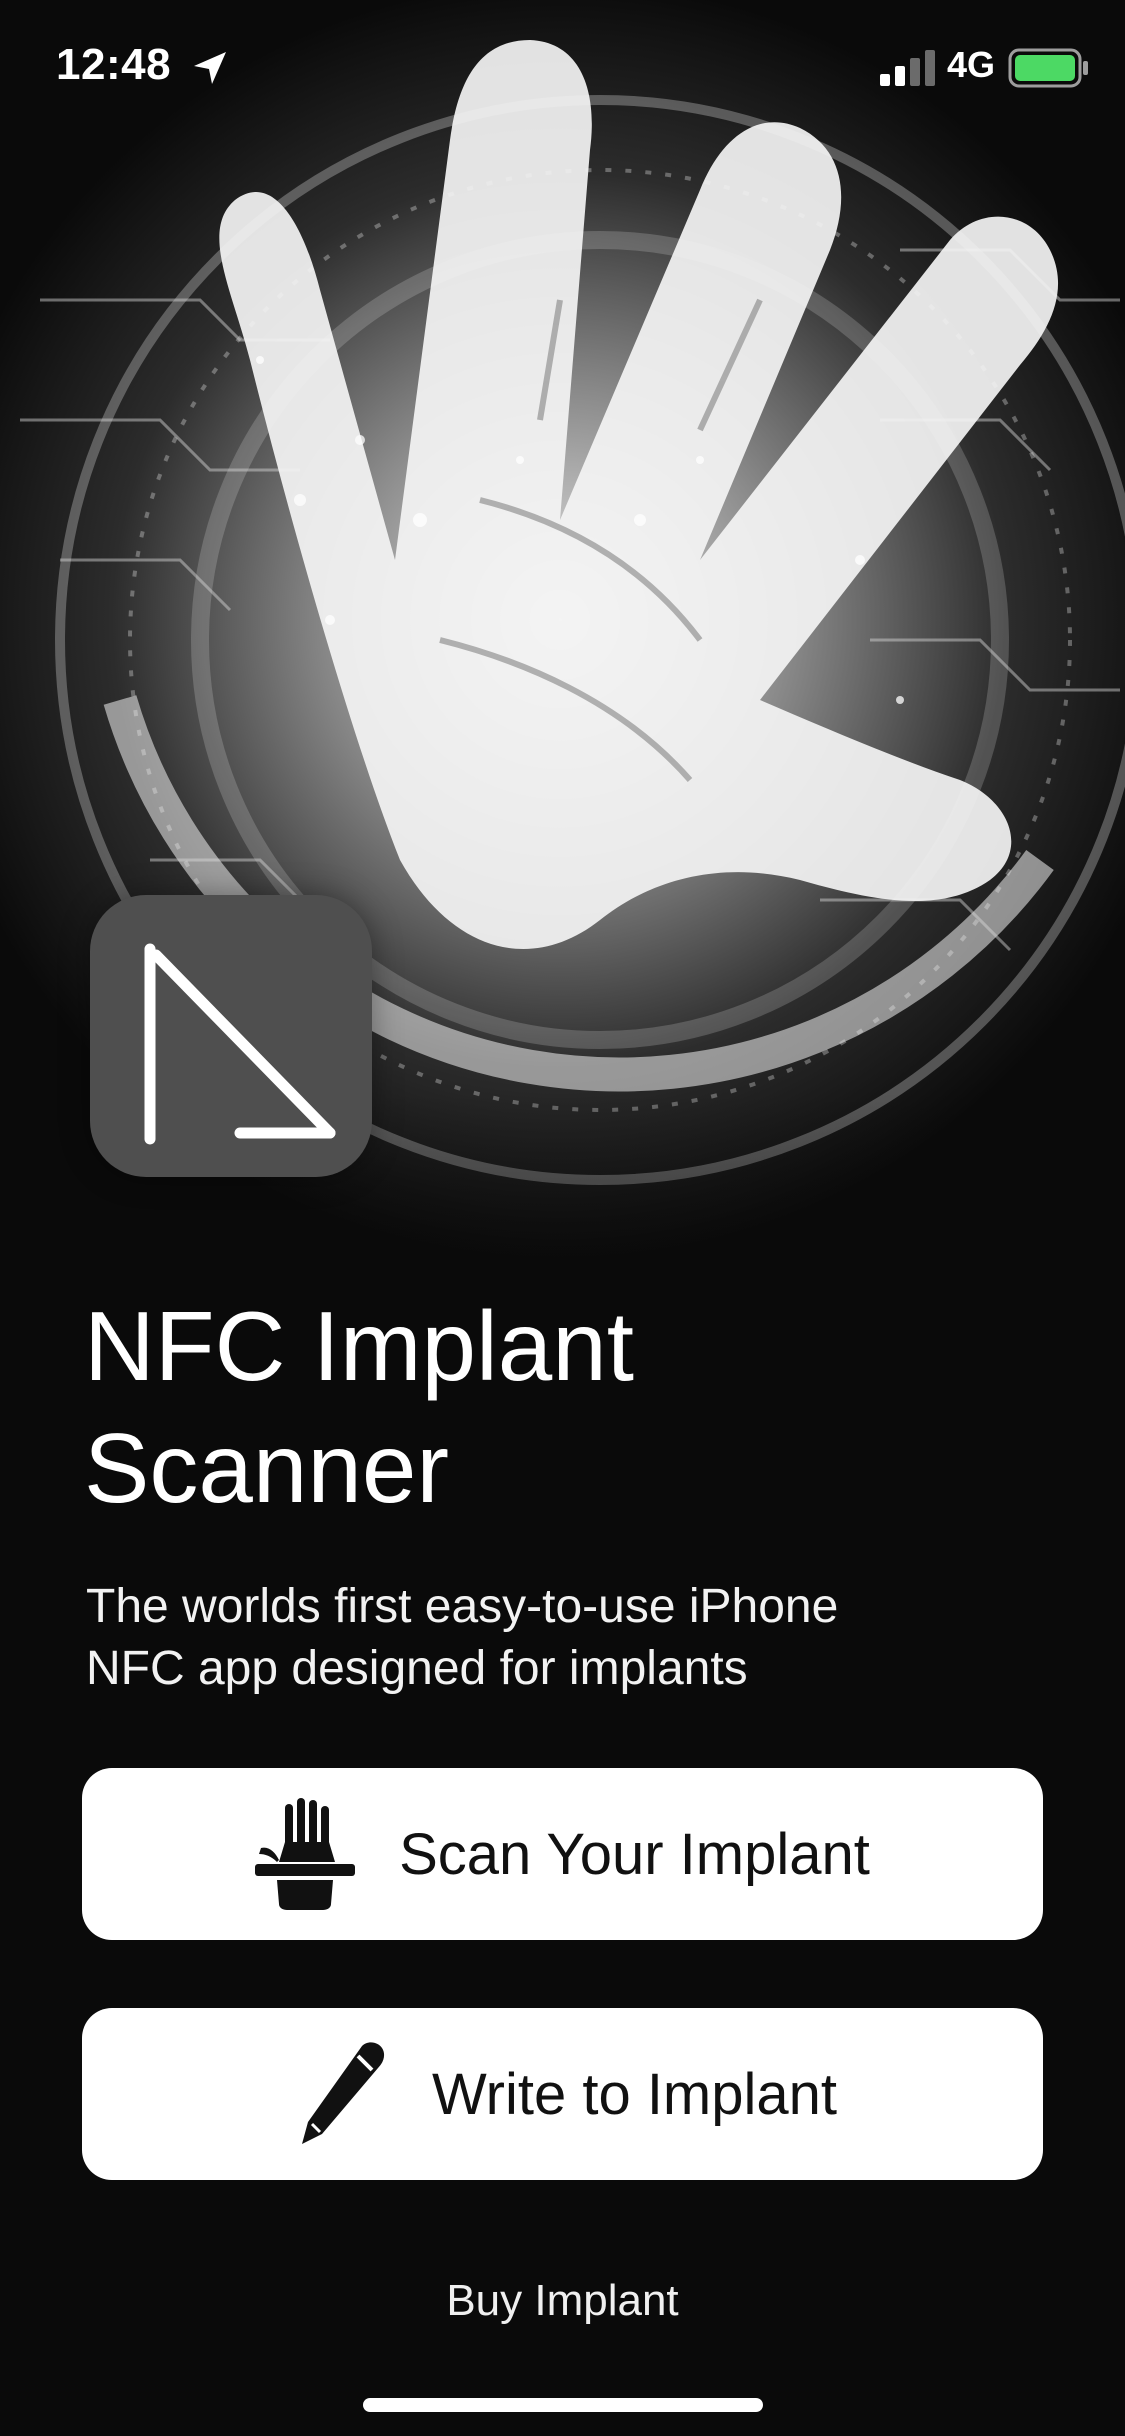  What do you see at coordinates (563, 2405) in the screenshot?
I see `home-indicator` at bounding box center [563, 2405].